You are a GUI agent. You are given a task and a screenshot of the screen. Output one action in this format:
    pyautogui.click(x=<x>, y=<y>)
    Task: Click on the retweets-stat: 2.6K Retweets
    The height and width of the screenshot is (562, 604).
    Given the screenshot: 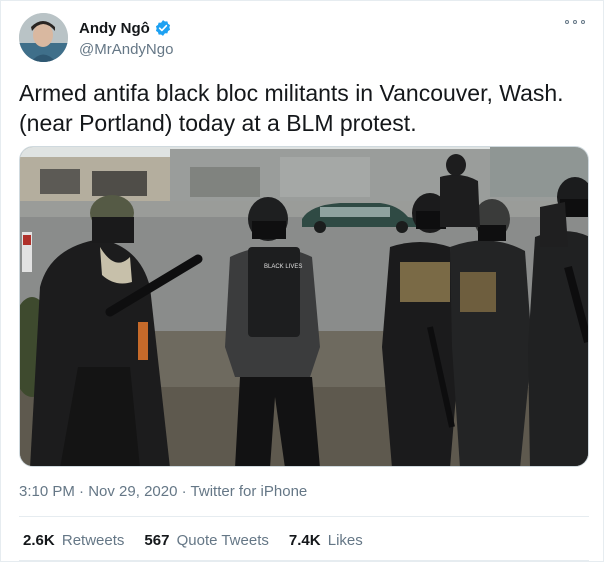 What is the action you would take?
    pyautogui.click(x=73, y=540)
    